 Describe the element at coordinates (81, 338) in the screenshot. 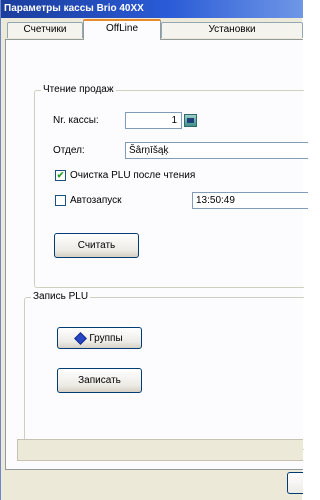

I see `diamond-icon` at that location.